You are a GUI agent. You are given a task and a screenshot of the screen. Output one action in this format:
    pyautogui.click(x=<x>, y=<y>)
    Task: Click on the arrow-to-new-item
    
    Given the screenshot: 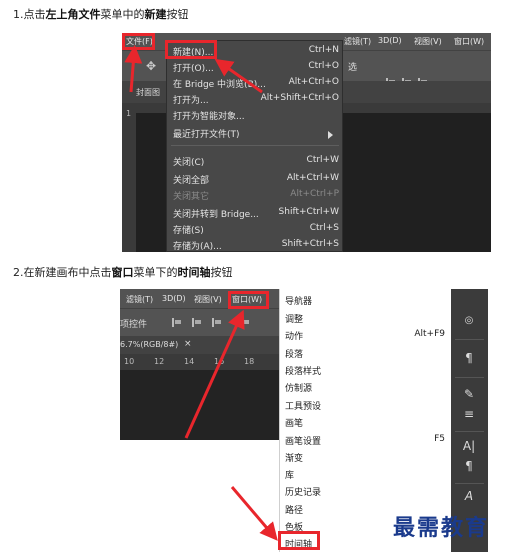 What is the action you would take?
    pyautogui.click(x=238, y=76)
    